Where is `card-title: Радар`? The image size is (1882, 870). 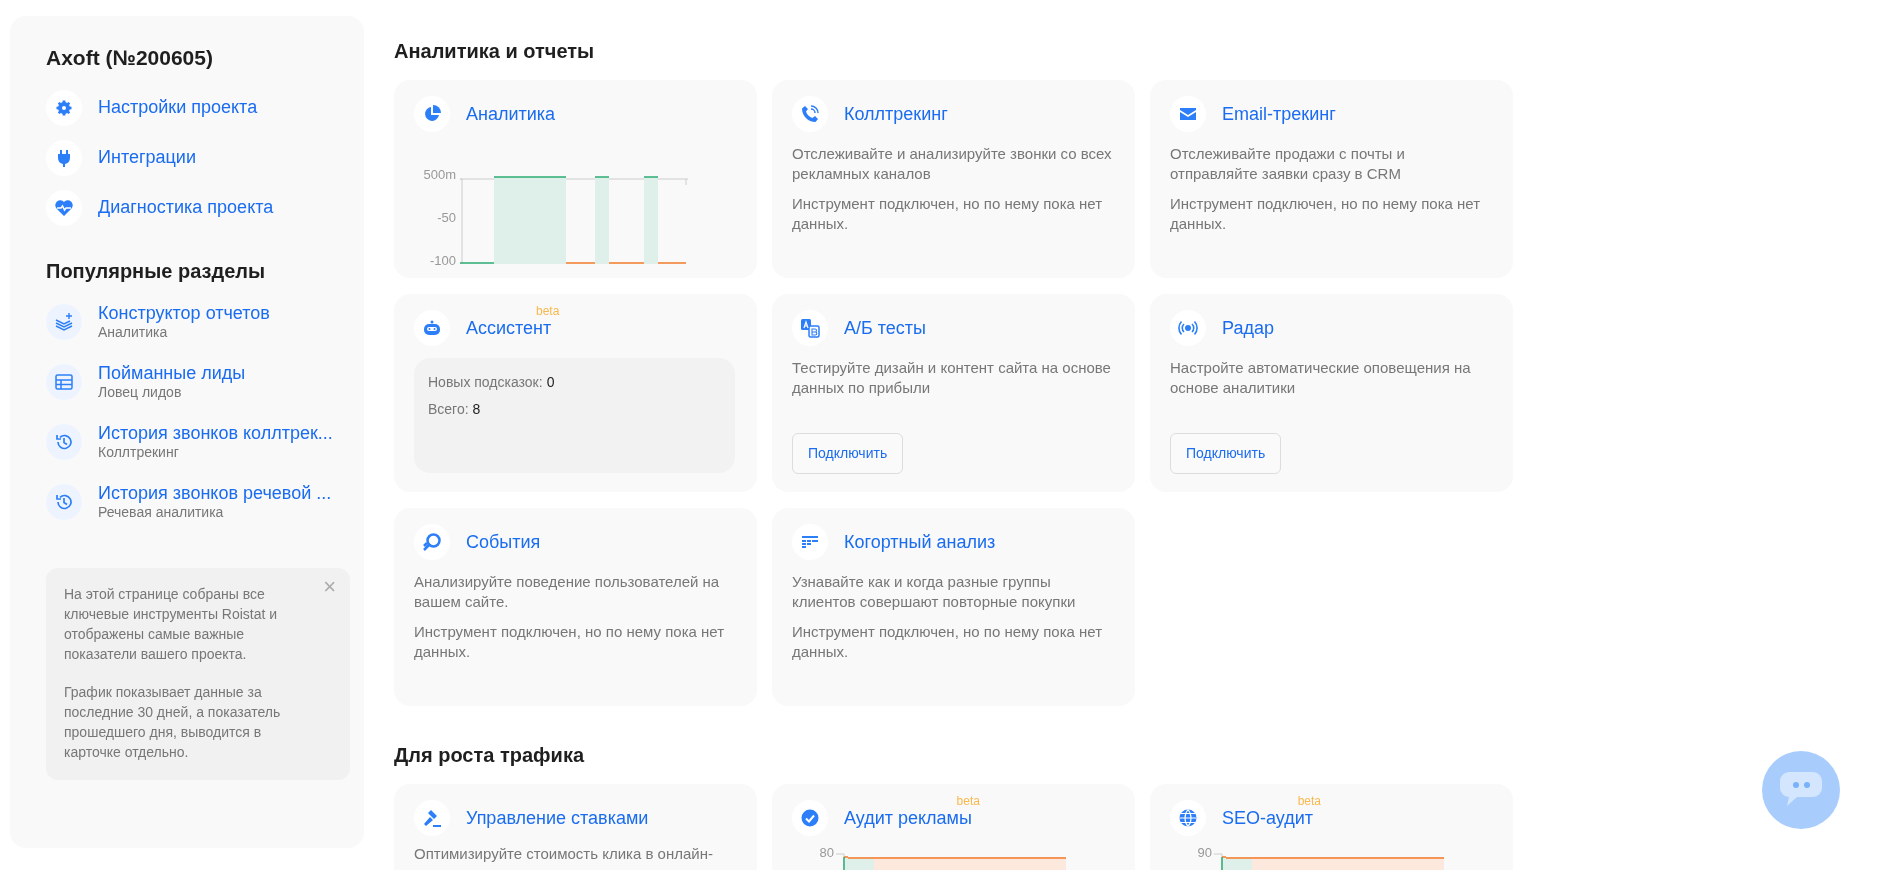 card-title: Радар is located at coordinates (1248, 327).